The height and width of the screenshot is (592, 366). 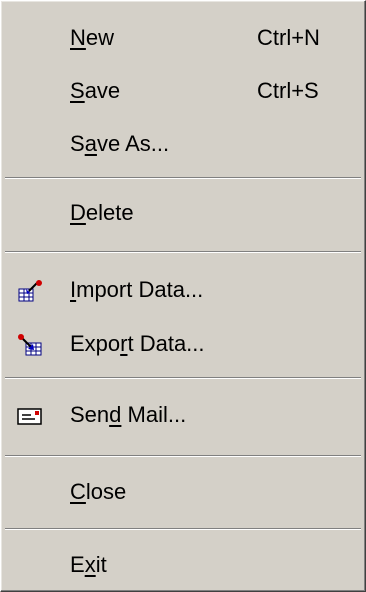 What do you see at coordinates (183, 92) in the screenshot?
I see `menu-item-save: Save Ctrl+S` at bounding box center [183, 92].